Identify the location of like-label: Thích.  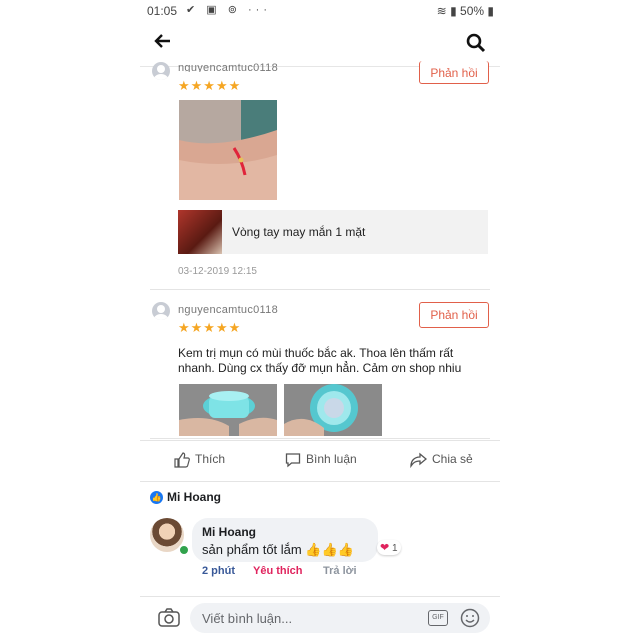
(210, 459).